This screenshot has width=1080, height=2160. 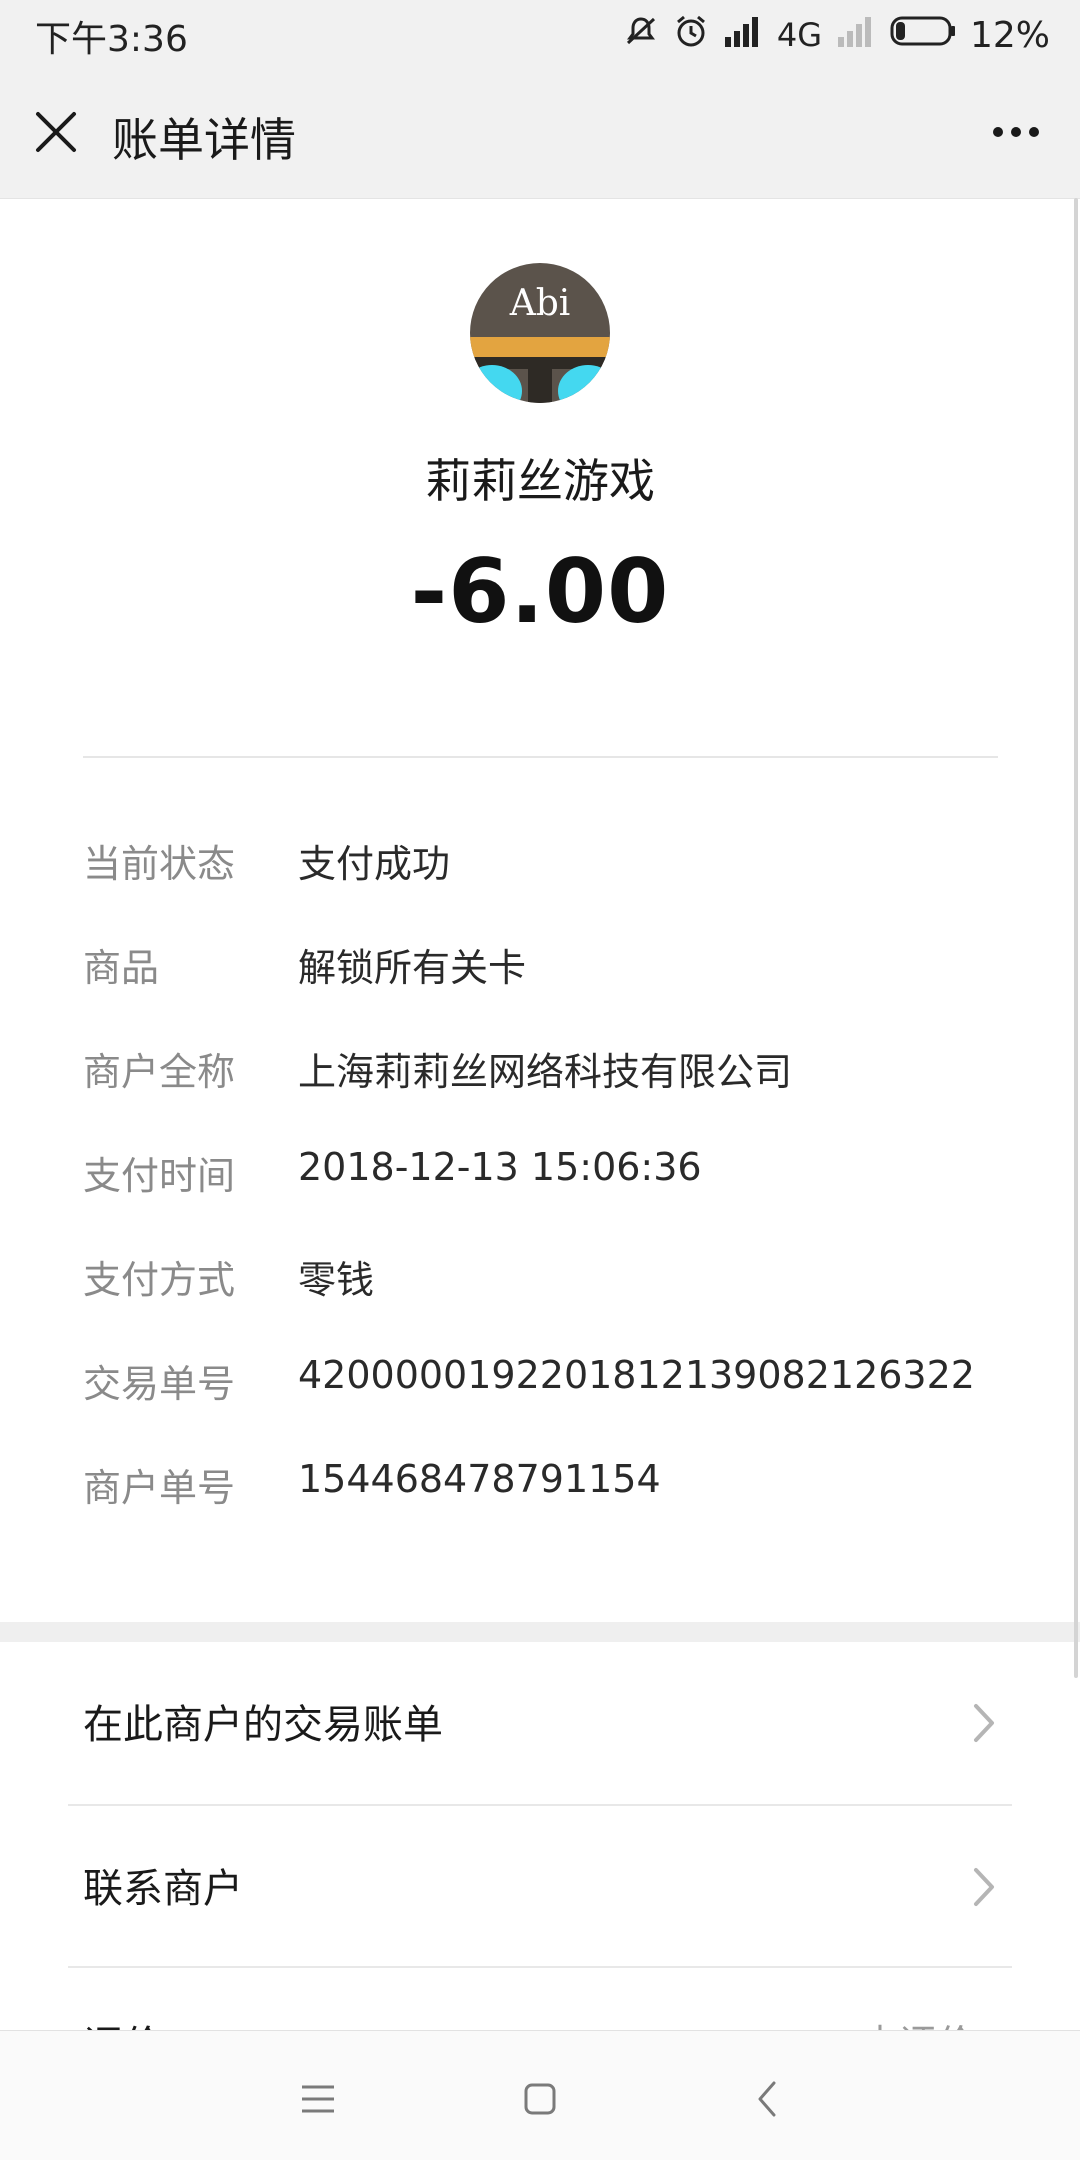 I want to click on detail-value: 2018-12-13 15:06:36, so click(x=500, y=1167).